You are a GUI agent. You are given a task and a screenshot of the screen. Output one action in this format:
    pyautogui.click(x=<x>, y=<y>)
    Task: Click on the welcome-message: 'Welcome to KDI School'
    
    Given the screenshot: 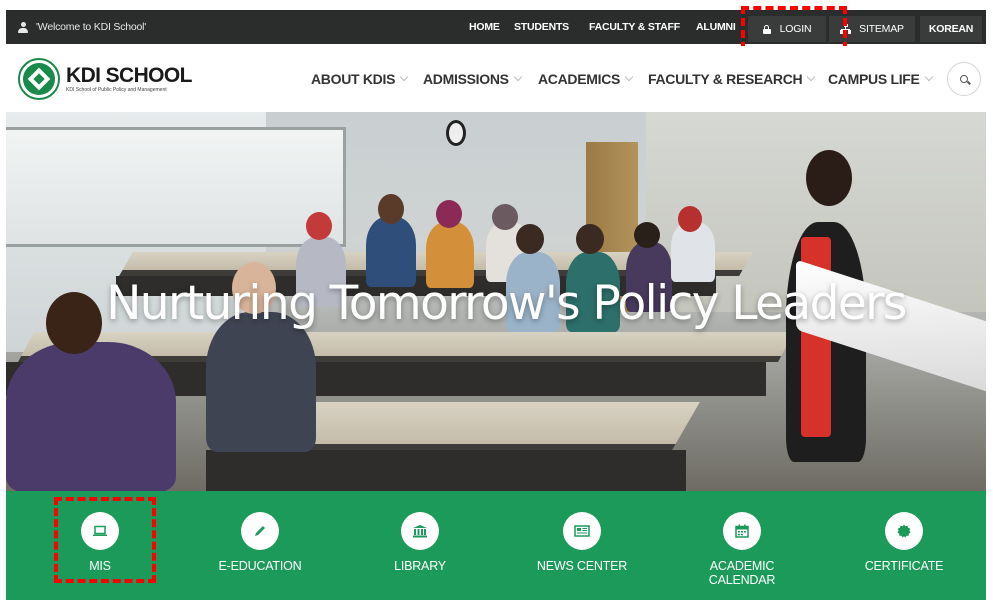 What is the action you would take?
    pyautogui.click(x=82, y=27)
    